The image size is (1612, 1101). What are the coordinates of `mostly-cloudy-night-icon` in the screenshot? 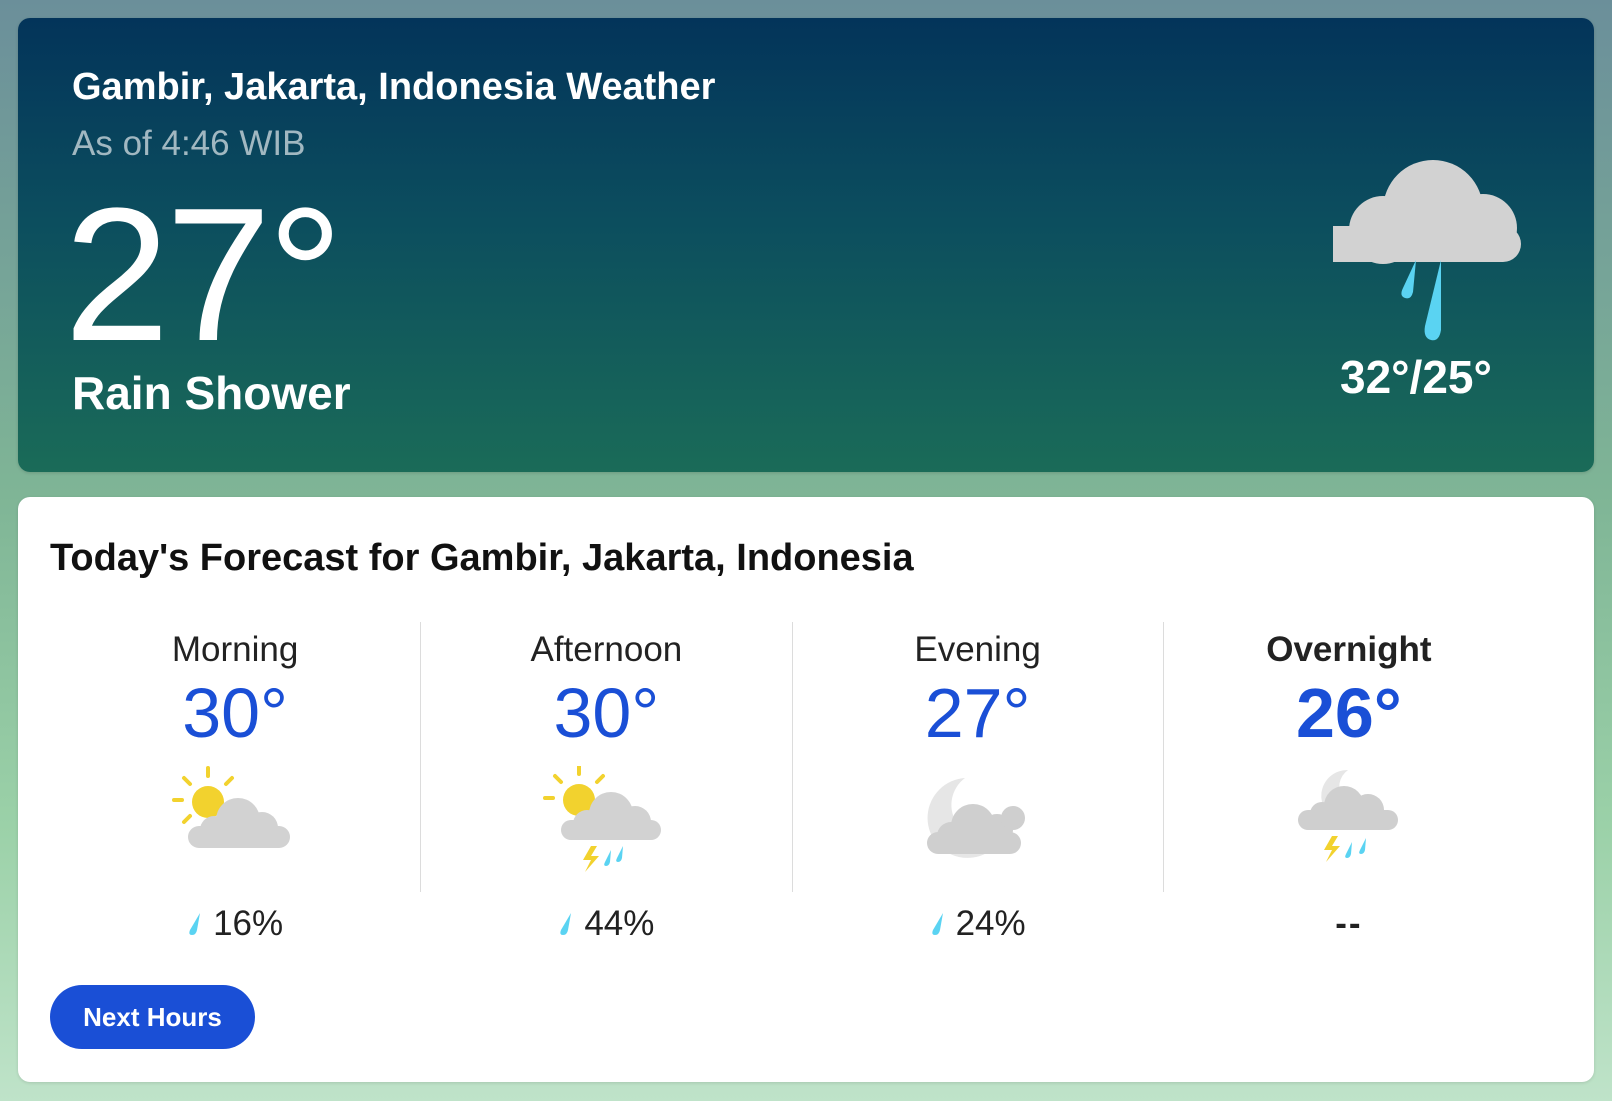 It's located at (975, 818).